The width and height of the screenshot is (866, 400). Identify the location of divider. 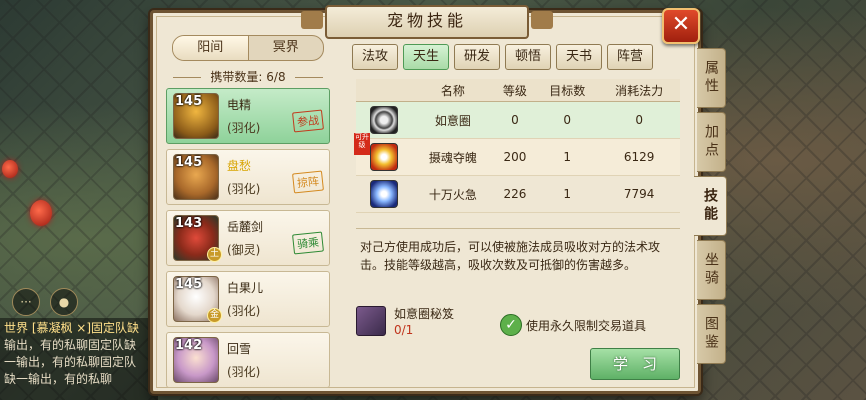
(518, 228).